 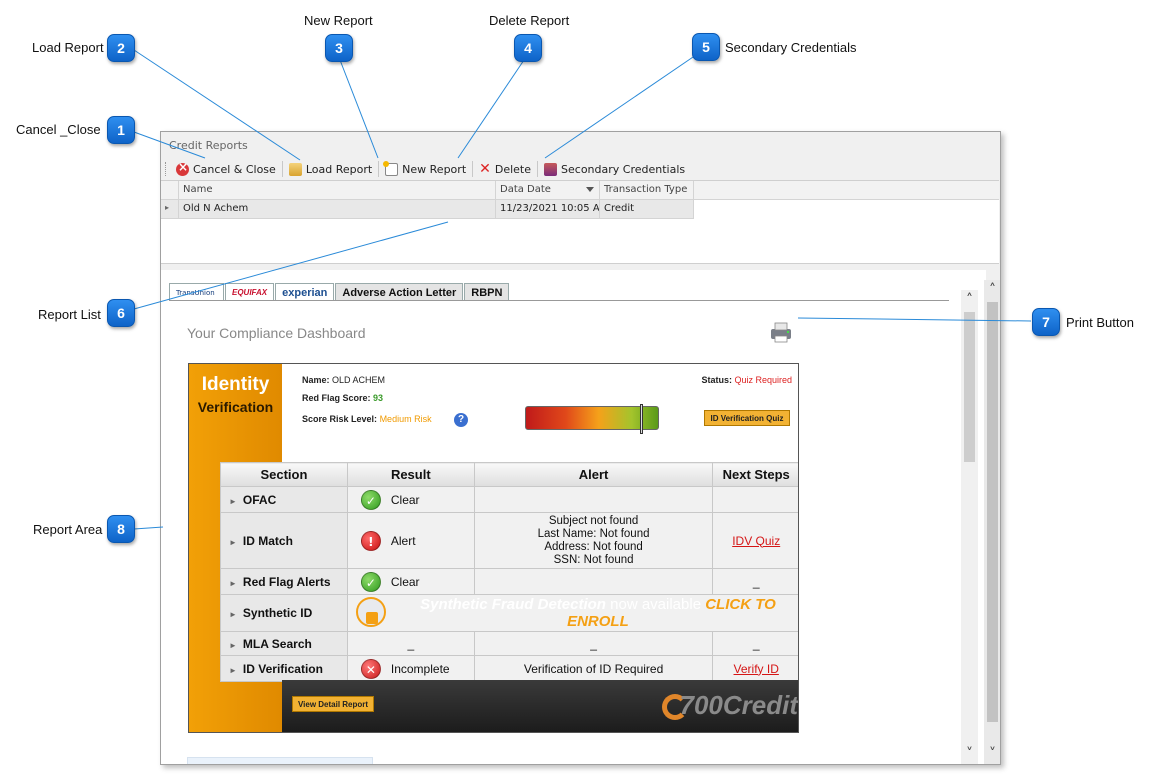 I want to click on section-id-verification: ► ID Verification, so click(x=284, y=668).